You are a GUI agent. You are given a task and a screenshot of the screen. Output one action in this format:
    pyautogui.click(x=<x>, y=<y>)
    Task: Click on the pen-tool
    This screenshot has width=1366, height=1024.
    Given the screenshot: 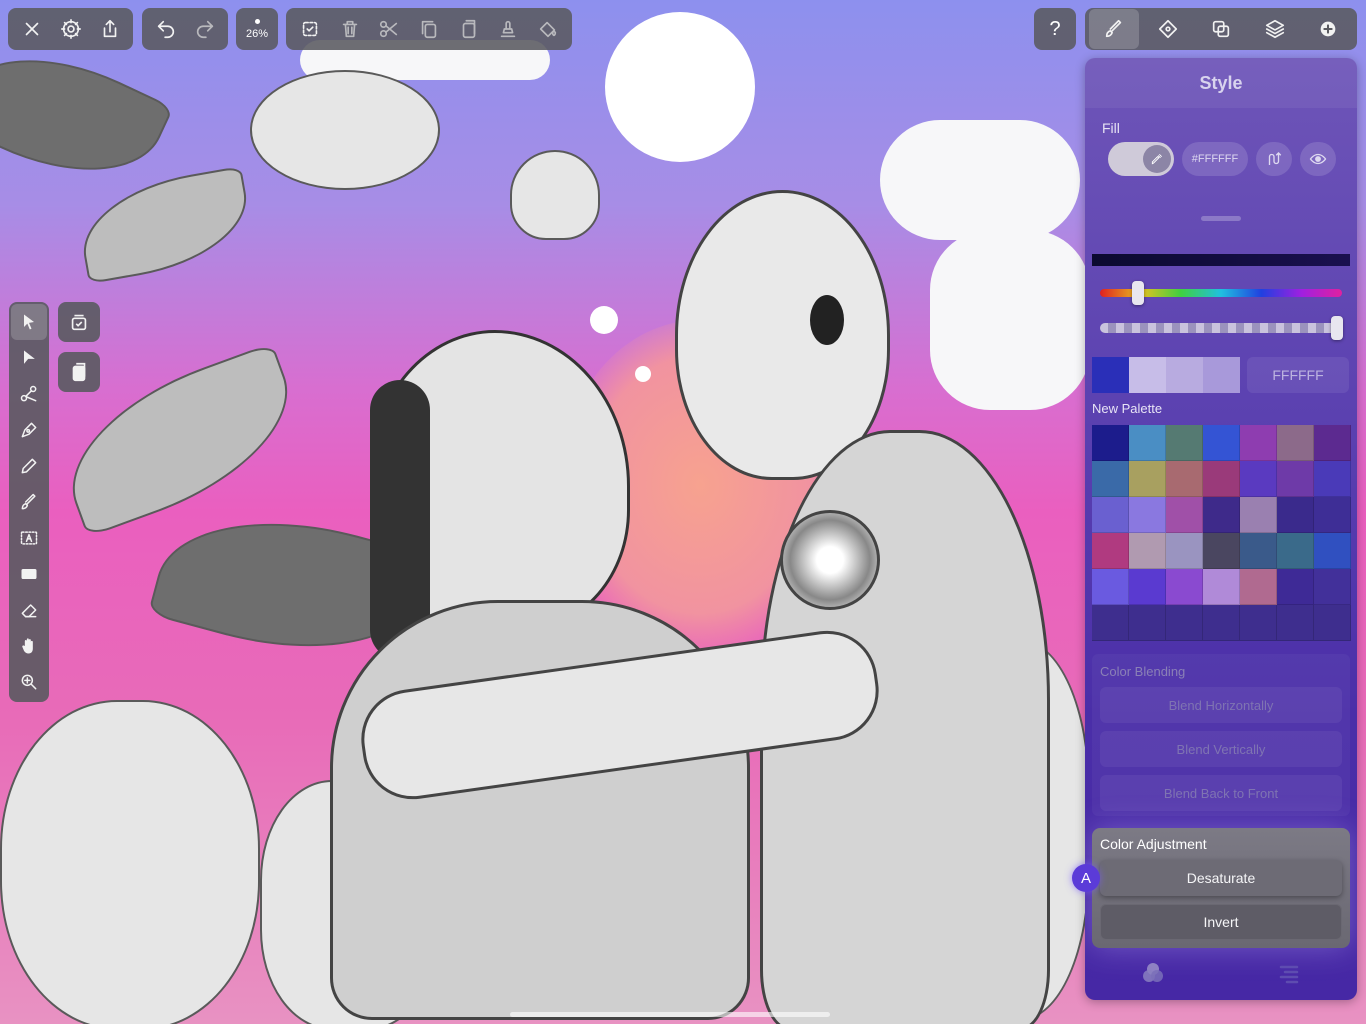 What is the action you would take?
    pyautogui.click(x=29, y=430)
    